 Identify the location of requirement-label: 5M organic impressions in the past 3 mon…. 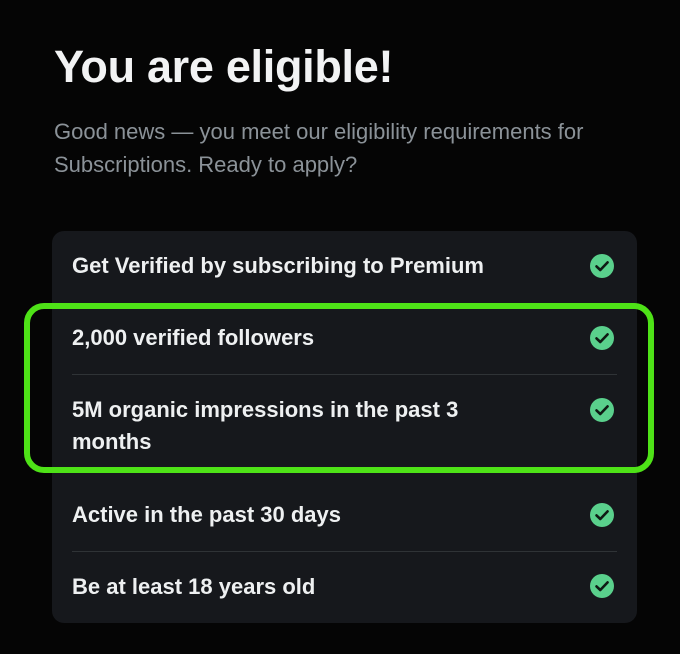
(265, 425).